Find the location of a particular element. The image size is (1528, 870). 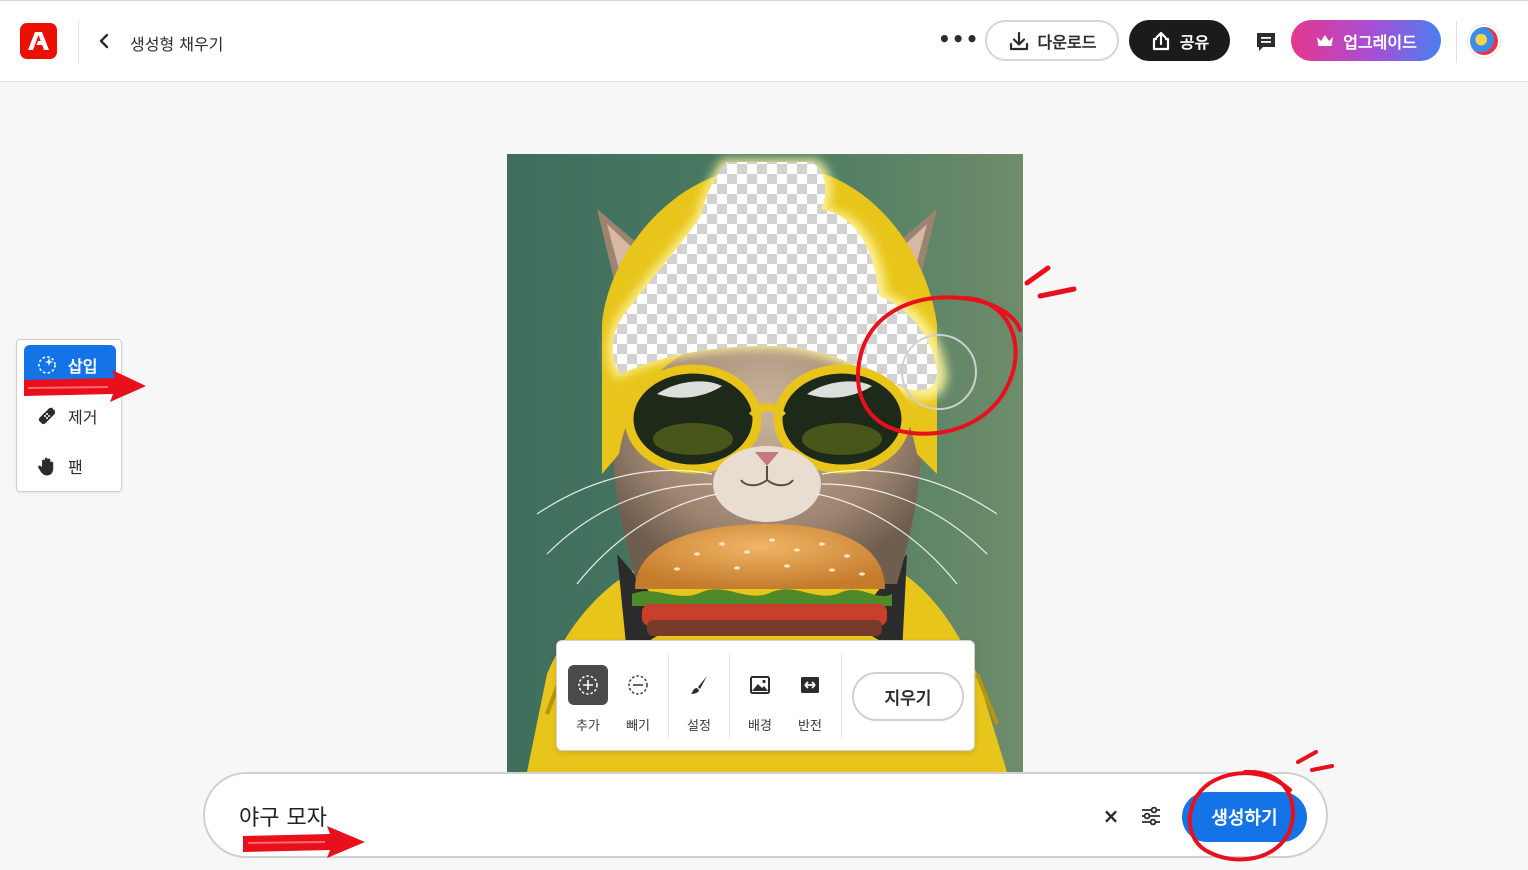

prompt-input is located at coordinates (649, 816).